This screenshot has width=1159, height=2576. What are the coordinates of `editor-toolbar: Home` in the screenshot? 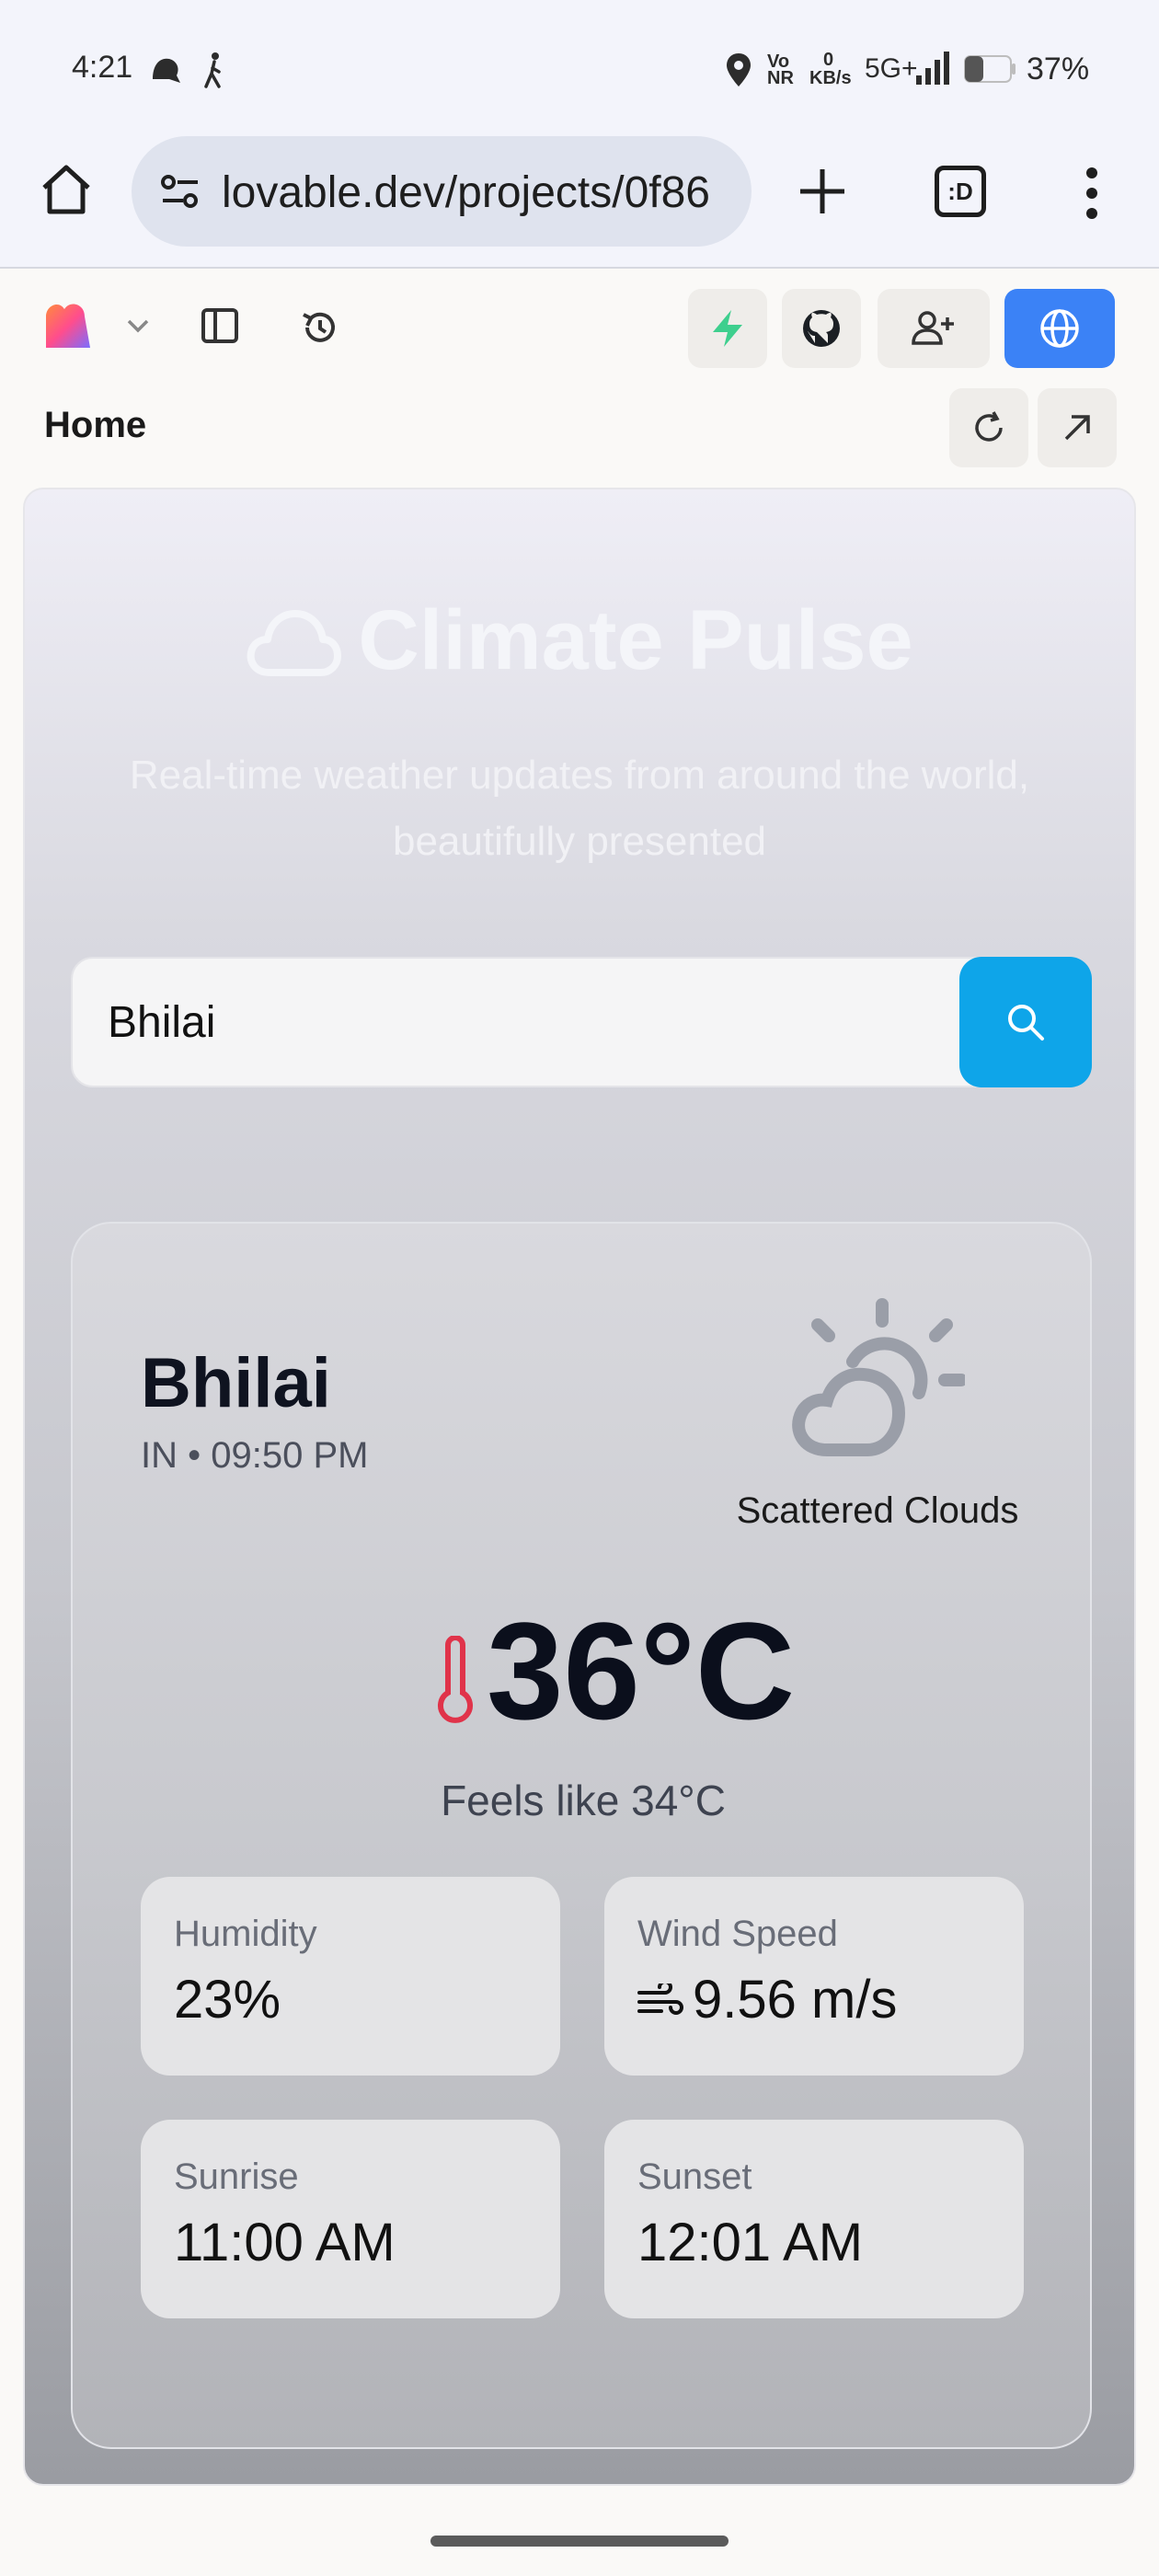 It's located at (579, 368).